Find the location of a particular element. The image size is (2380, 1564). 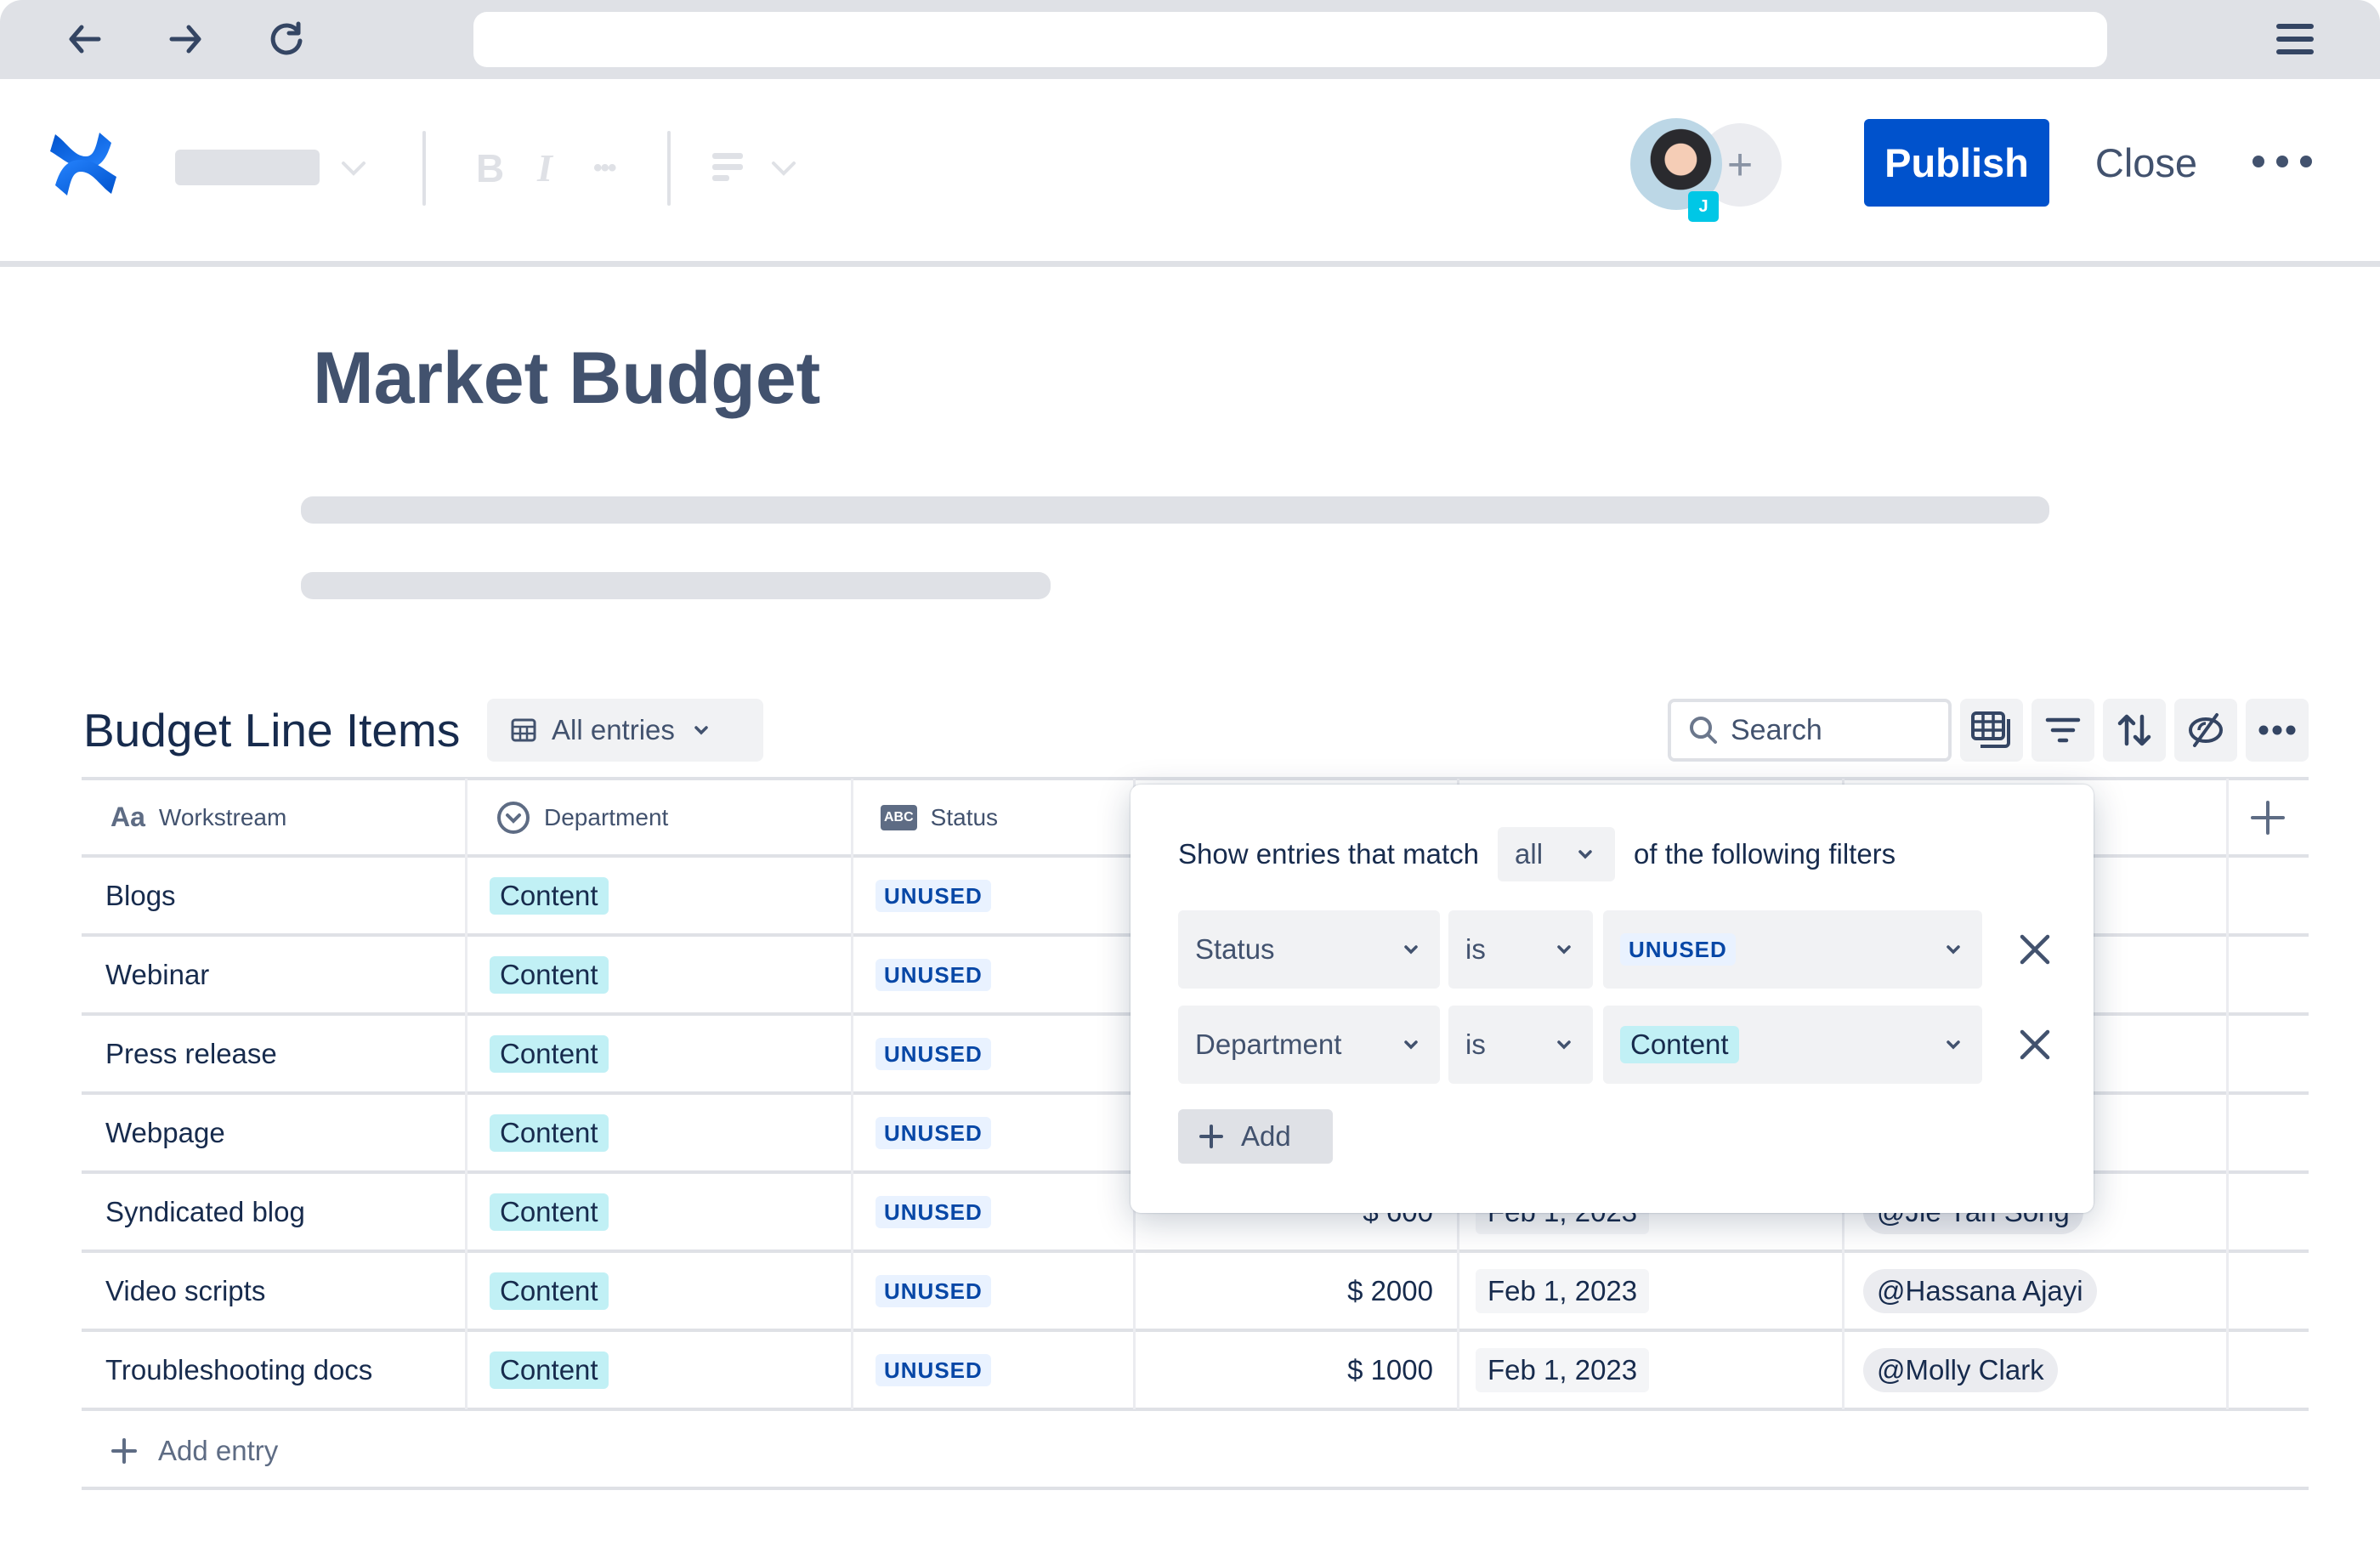

filter-field-select: Status is located at coordinates (1309, 949).